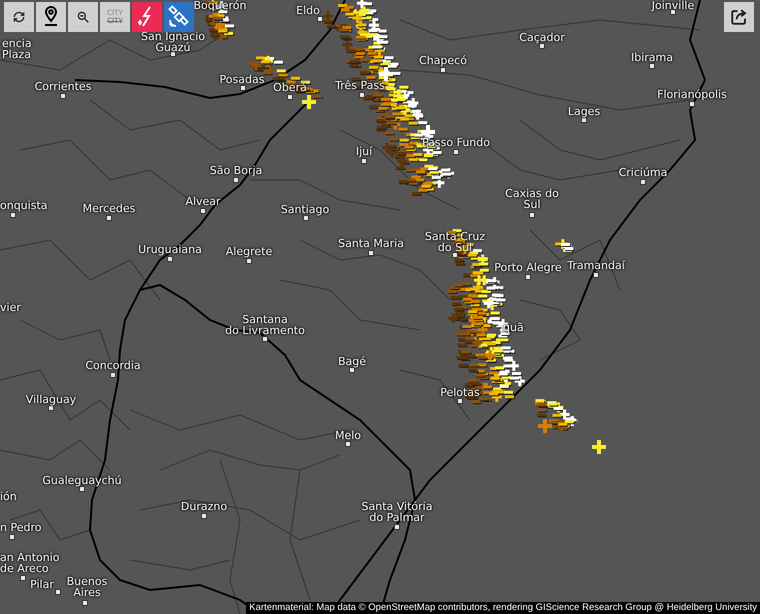 The height and width of the screenshot is (614, 760). What do you see at coordinates (692, 94) in the screenshot?
I see `city-label: Florianópolis` at bounding box center [692, 94].